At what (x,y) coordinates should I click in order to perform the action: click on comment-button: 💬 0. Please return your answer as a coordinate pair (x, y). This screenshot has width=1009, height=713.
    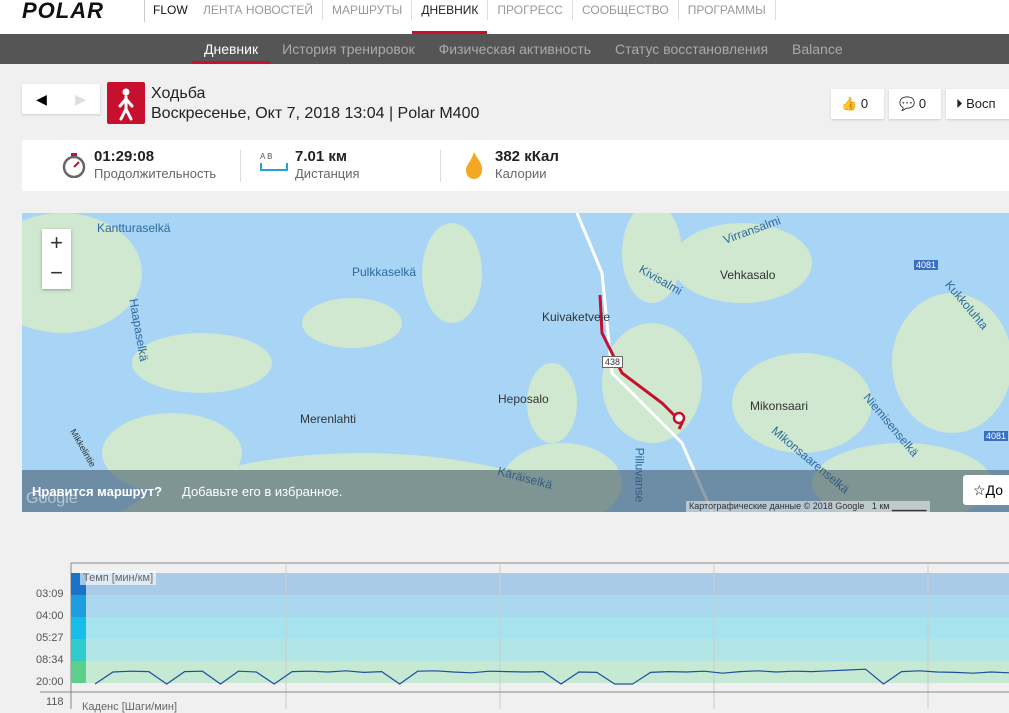
    Looking at the image, I should click on (915, 104).